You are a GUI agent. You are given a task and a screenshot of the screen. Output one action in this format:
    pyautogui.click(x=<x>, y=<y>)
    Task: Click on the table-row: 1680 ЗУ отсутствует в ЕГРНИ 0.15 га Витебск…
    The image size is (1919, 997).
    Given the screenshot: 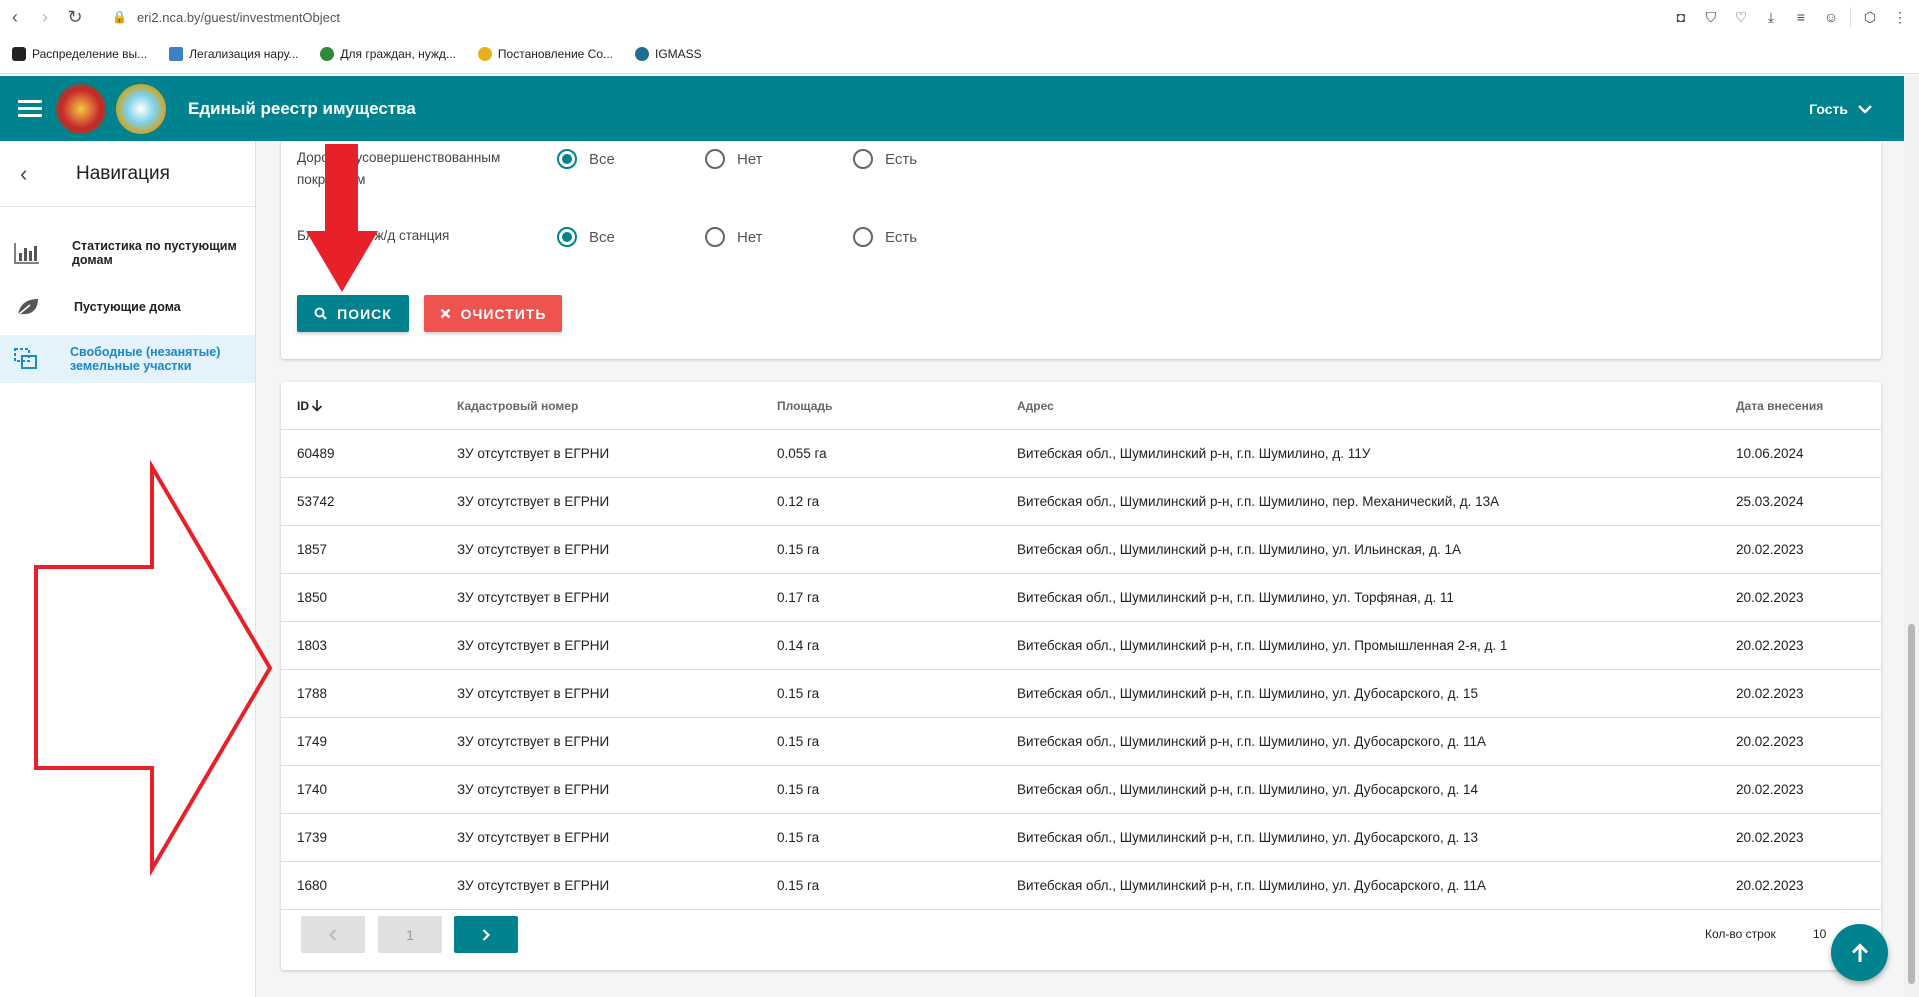 What is the action you would take?
    pyautogui.click(x=1081, y=886)
    